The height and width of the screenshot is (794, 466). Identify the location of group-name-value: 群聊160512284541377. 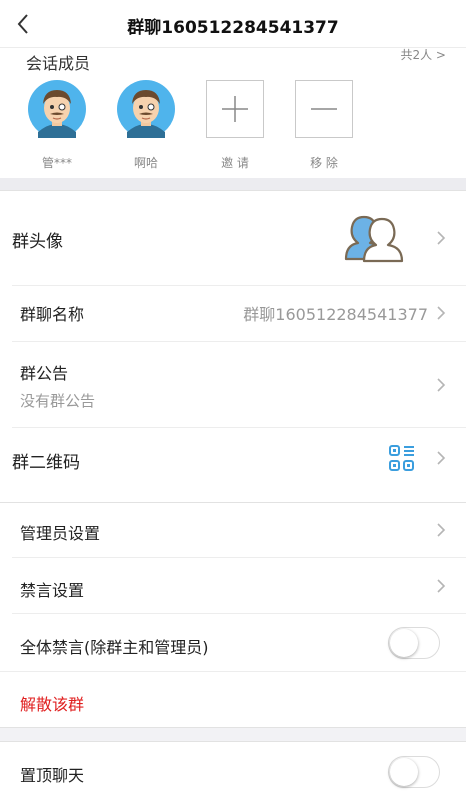
(335, 314).